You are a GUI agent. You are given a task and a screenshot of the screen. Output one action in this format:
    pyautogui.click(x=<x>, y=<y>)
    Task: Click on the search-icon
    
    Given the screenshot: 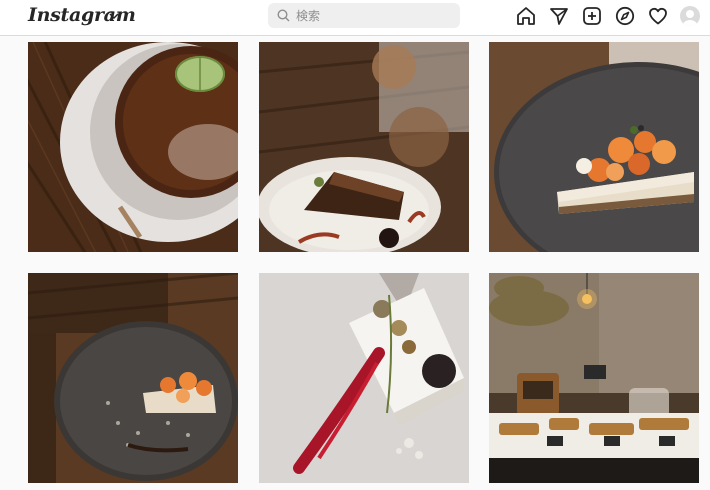 What is the action you would take?
    pyautogui.click(x=283, y=15)
    